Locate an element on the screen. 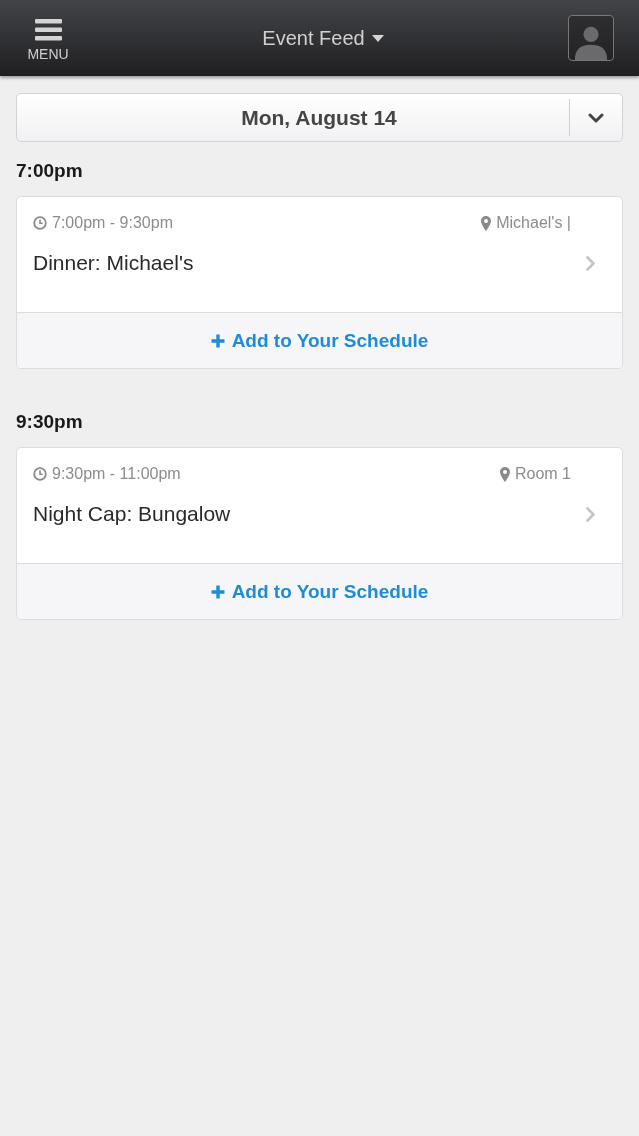 The height and width of the screenshot is (1136, 639). event-time-range: 7:00pm - 9:30pm is located at coordinates (112, 223).